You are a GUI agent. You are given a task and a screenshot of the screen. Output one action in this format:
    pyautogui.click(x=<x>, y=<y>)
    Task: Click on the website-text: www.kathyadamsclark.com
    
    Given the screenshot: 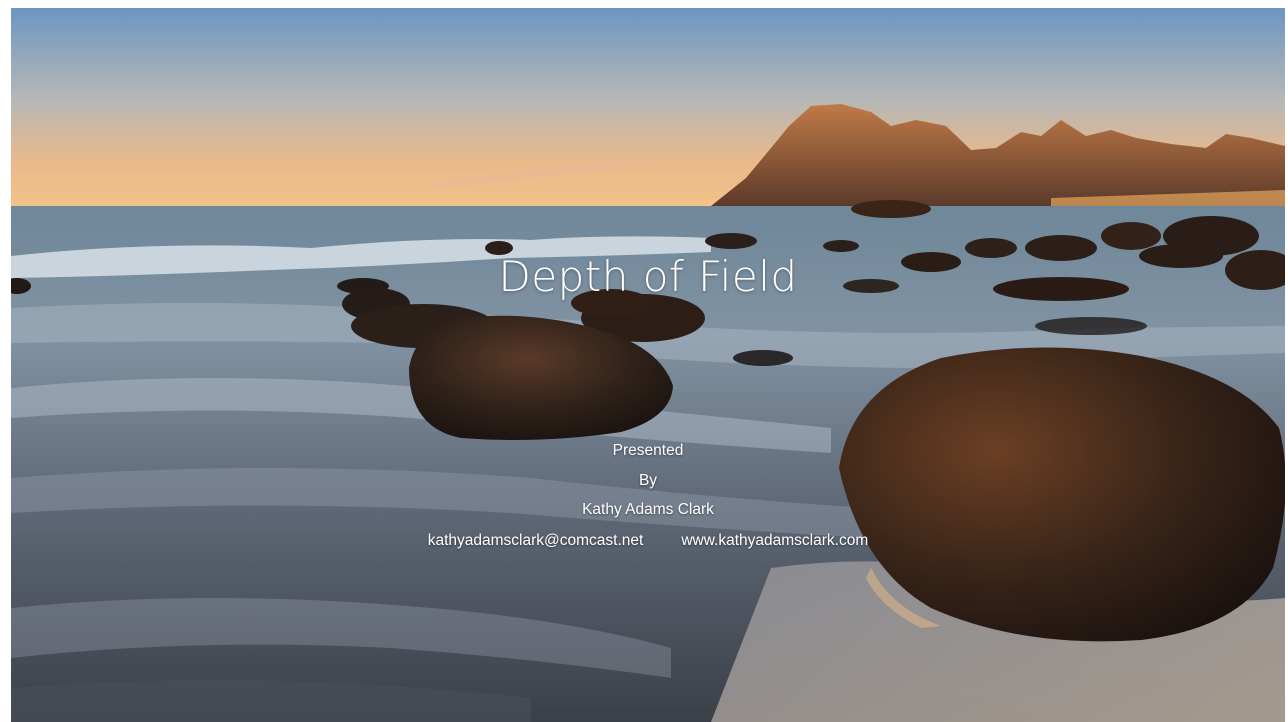 What is the action you would take?
    pyautogui.click(x=774, y=540)
    